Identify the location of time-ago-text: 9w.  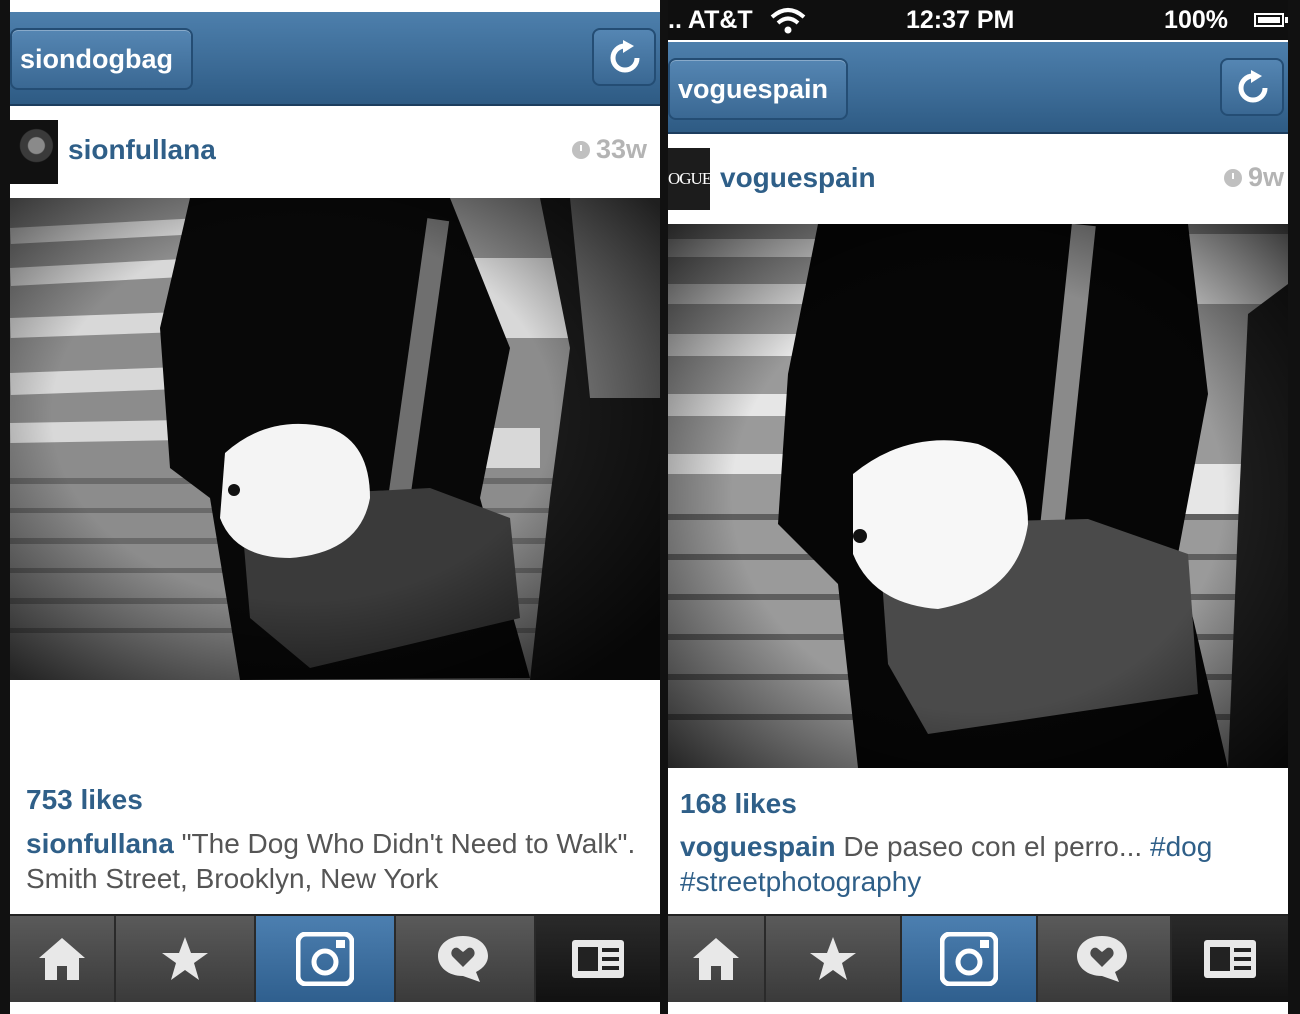
(1266, 177).